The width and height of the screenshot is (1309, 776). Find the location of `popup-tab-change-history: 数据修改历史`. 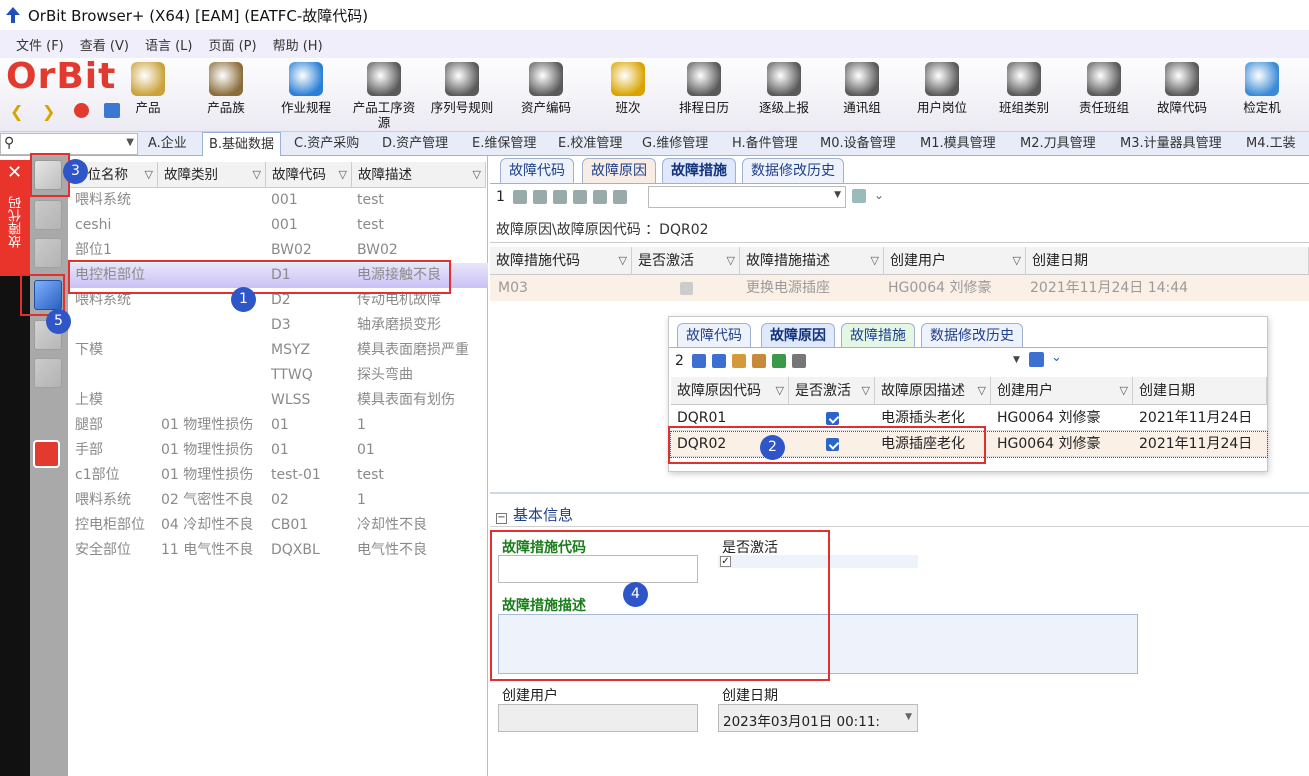

popup-tab-change-history: 数据修改历史 is located at coordinates (972, 335).